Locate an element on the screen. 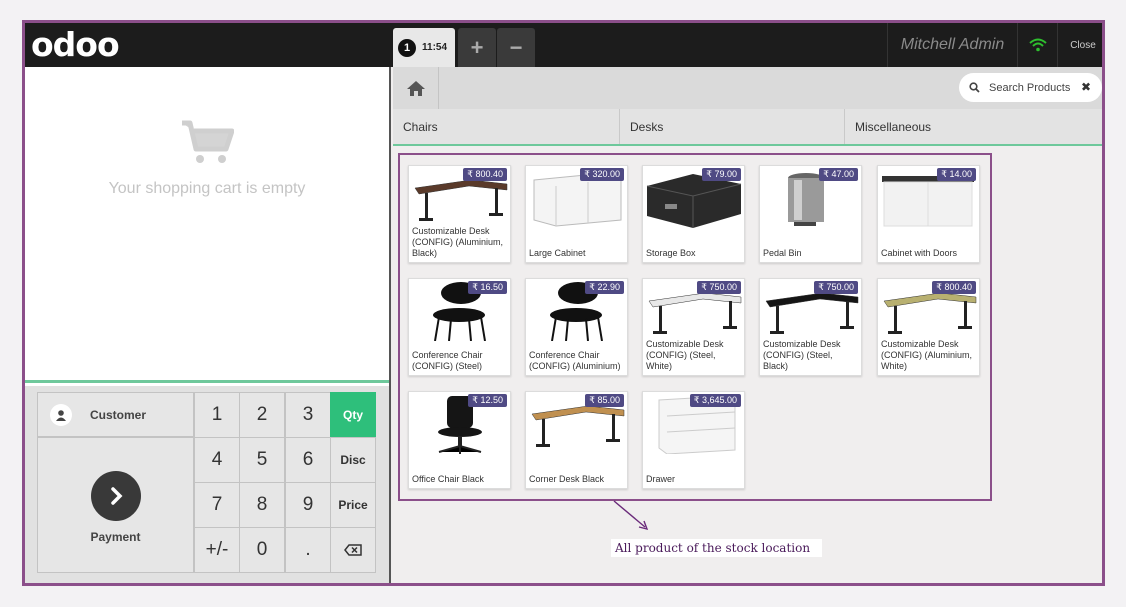 Image resolution: width=1126 pixels, height=607 pixels. price-tag: ₹ 16.50 is located at coordinates (487, 287).